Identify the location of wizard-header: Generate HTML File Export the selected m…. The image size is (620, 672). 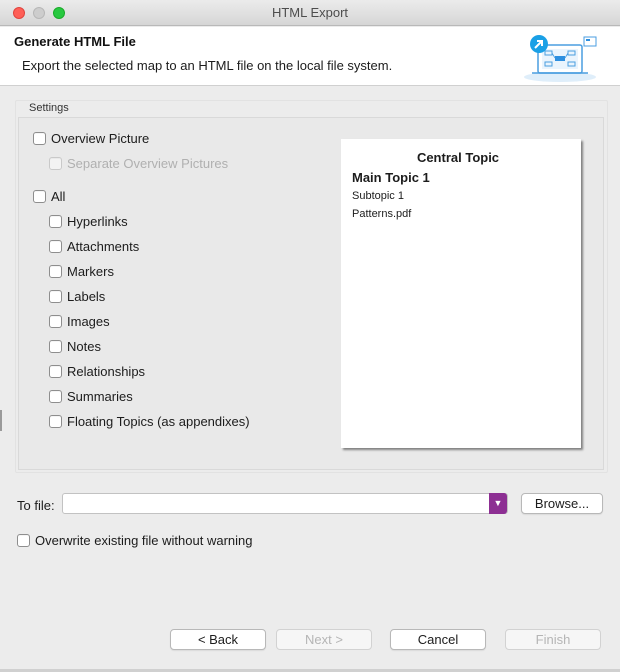
(310, 56).